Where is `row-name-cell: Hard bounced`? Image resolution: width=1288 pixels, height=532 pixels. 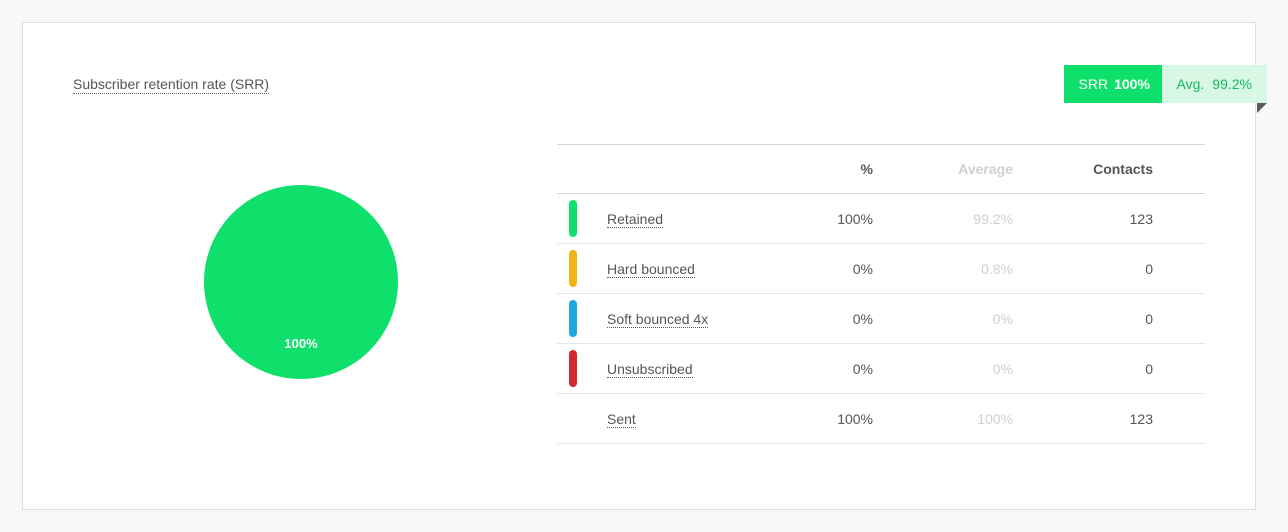
row-name-cell: Hard bounced is located at coordinates (690, 268).